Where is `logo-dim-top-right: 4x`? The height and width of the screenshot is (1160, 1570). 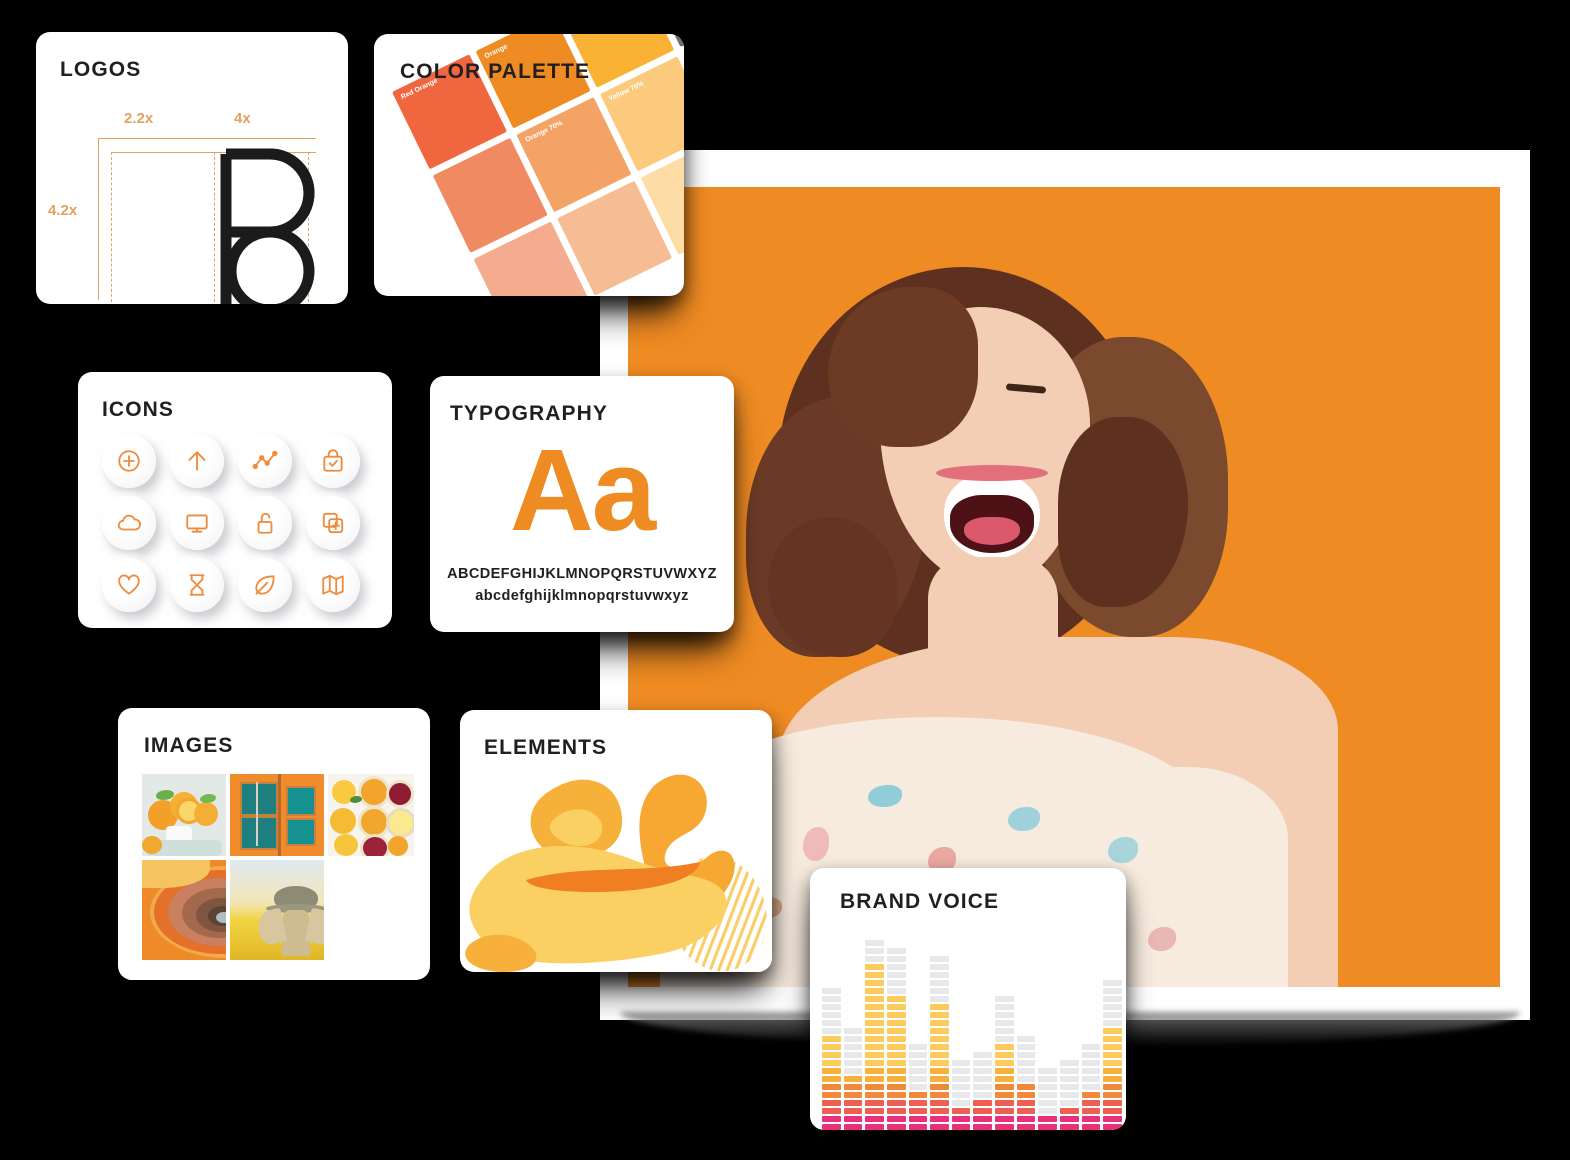
logo-dim-top-right: 4x is located at coordinates (242, 118).